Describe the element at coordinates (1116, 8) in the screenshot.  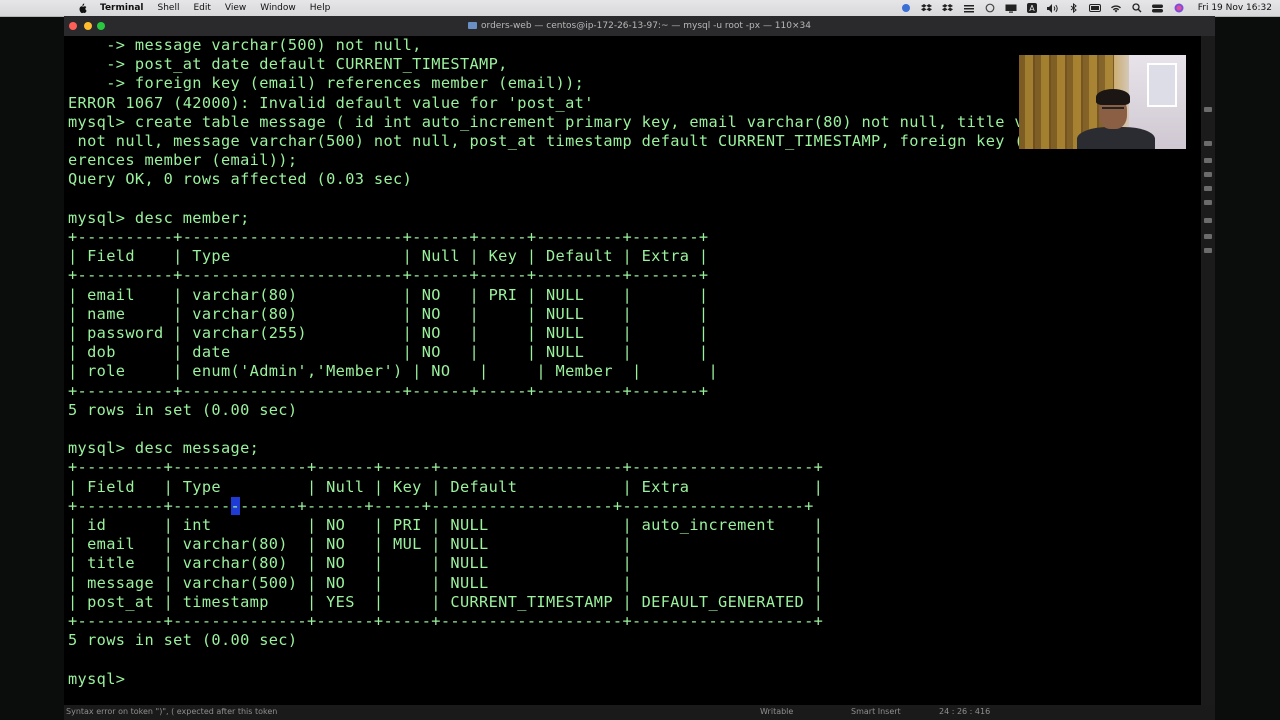
I see `wifi-icon` at that location.